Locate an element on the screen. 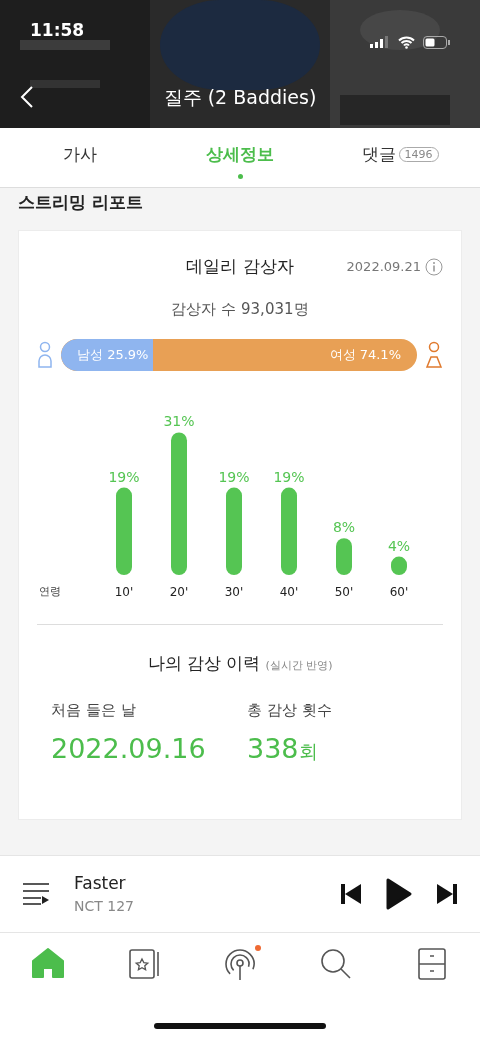 This screenshot has width=480, height=1039. history-title: 나의 감상 이력 is located at coordinates (204, 663).